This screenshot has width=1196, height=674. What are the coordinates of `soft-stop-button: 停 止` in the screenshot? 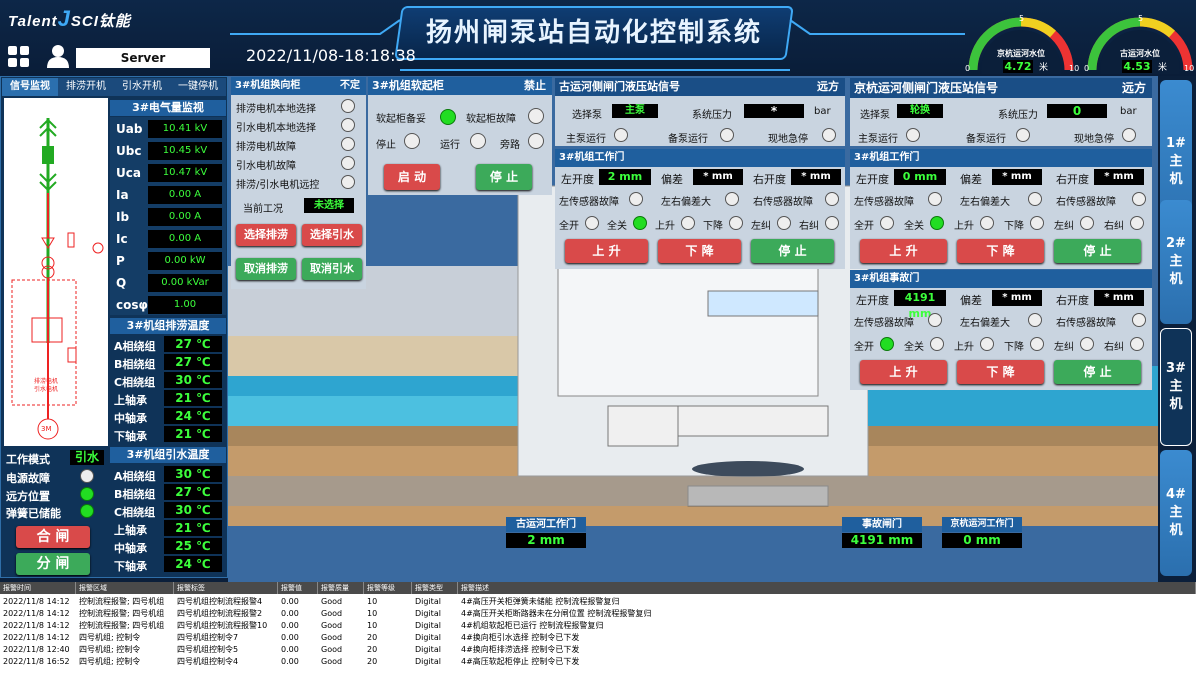 It's located at (504, 177).